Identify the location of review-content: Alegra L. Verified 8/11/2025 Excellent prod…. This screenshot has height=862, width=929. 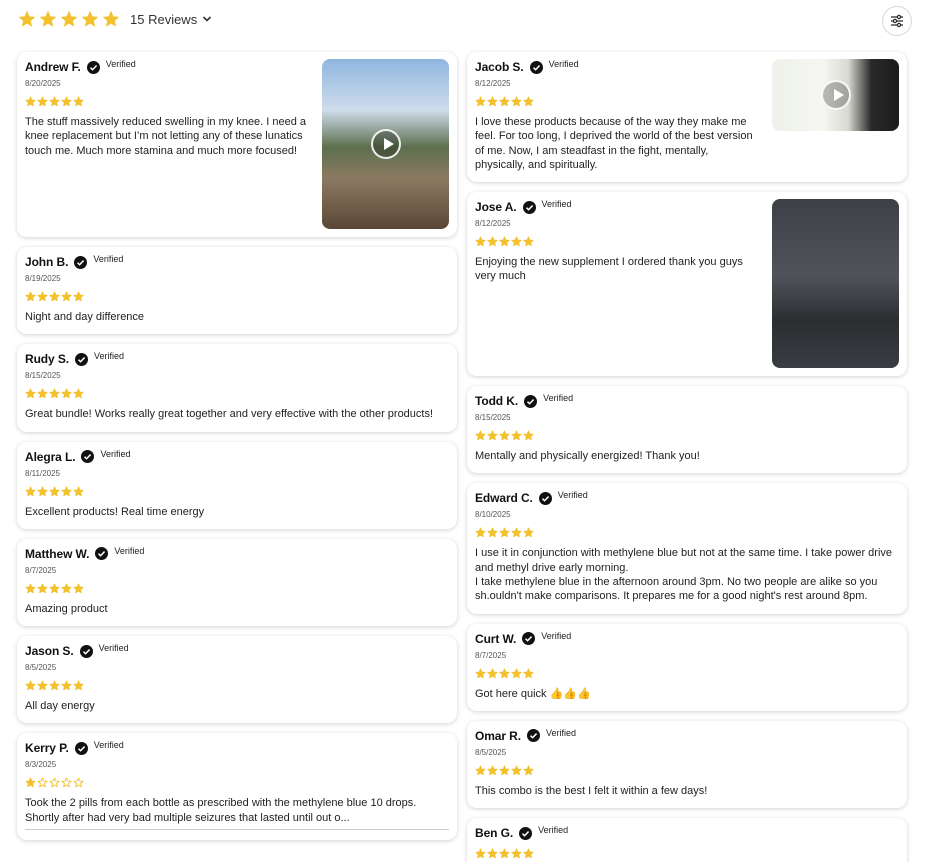
(237, 484).